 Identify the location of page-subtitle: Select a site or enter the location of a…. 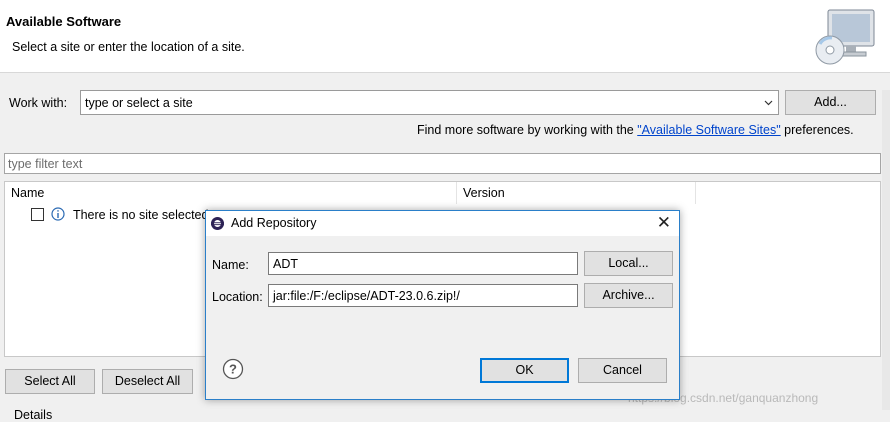
(128, 47).